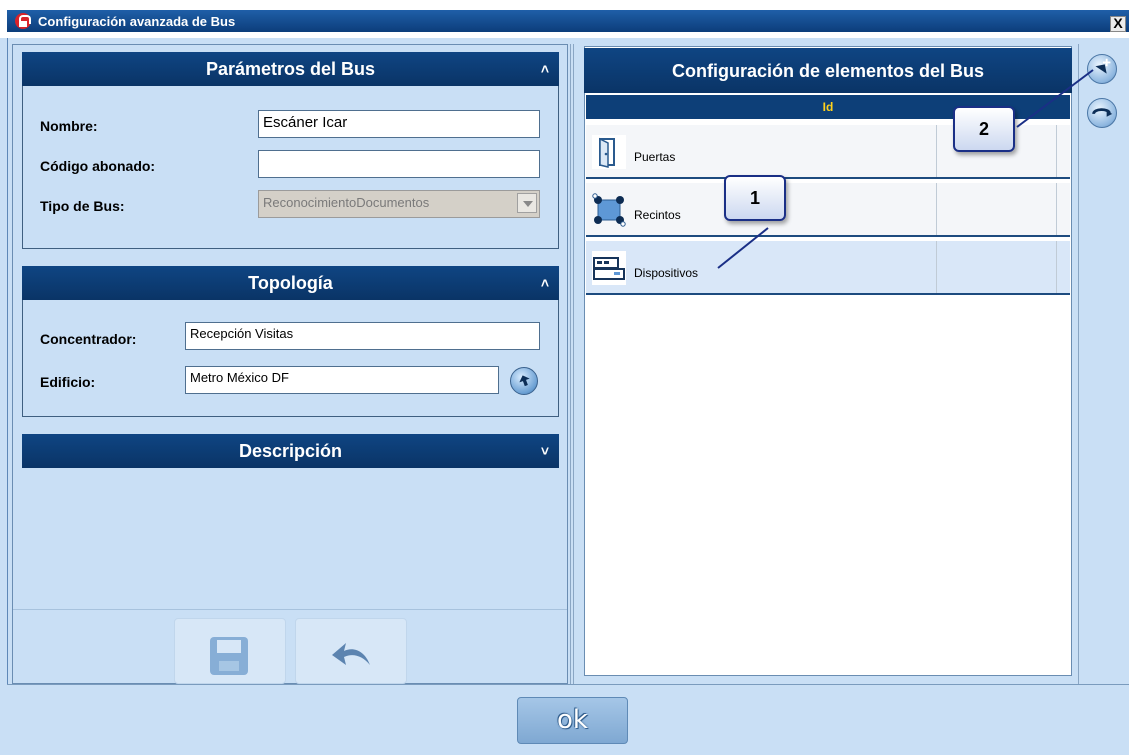 This screenshot has height=755, width=1129. I want to click on params-header: Parámetros del Bus ˄, so click(290, 69).